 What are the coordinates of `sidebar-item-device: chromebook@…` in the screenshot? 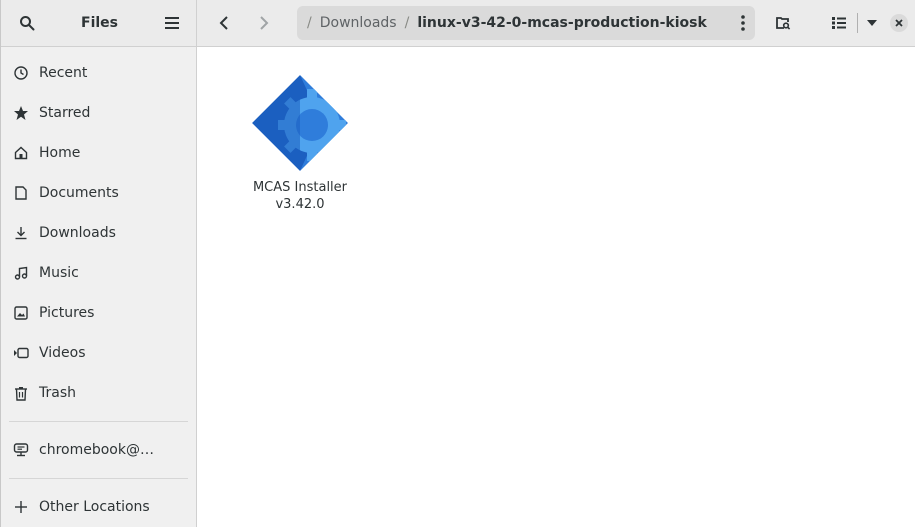 It's located at (98, 450).